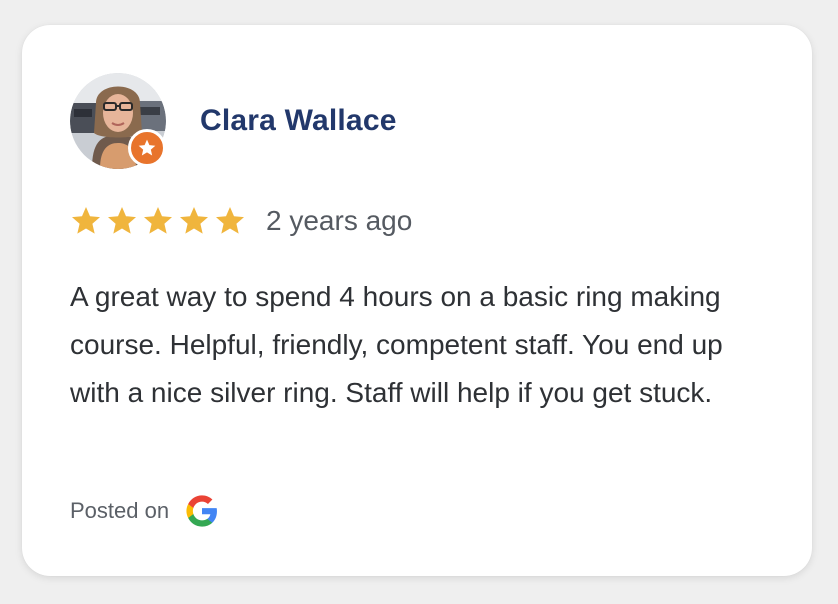 The image size is (838, 604). What do you see at coordinates (118, 121) in the screenshot?
I see `avatar` at bounding box center [118, 121].